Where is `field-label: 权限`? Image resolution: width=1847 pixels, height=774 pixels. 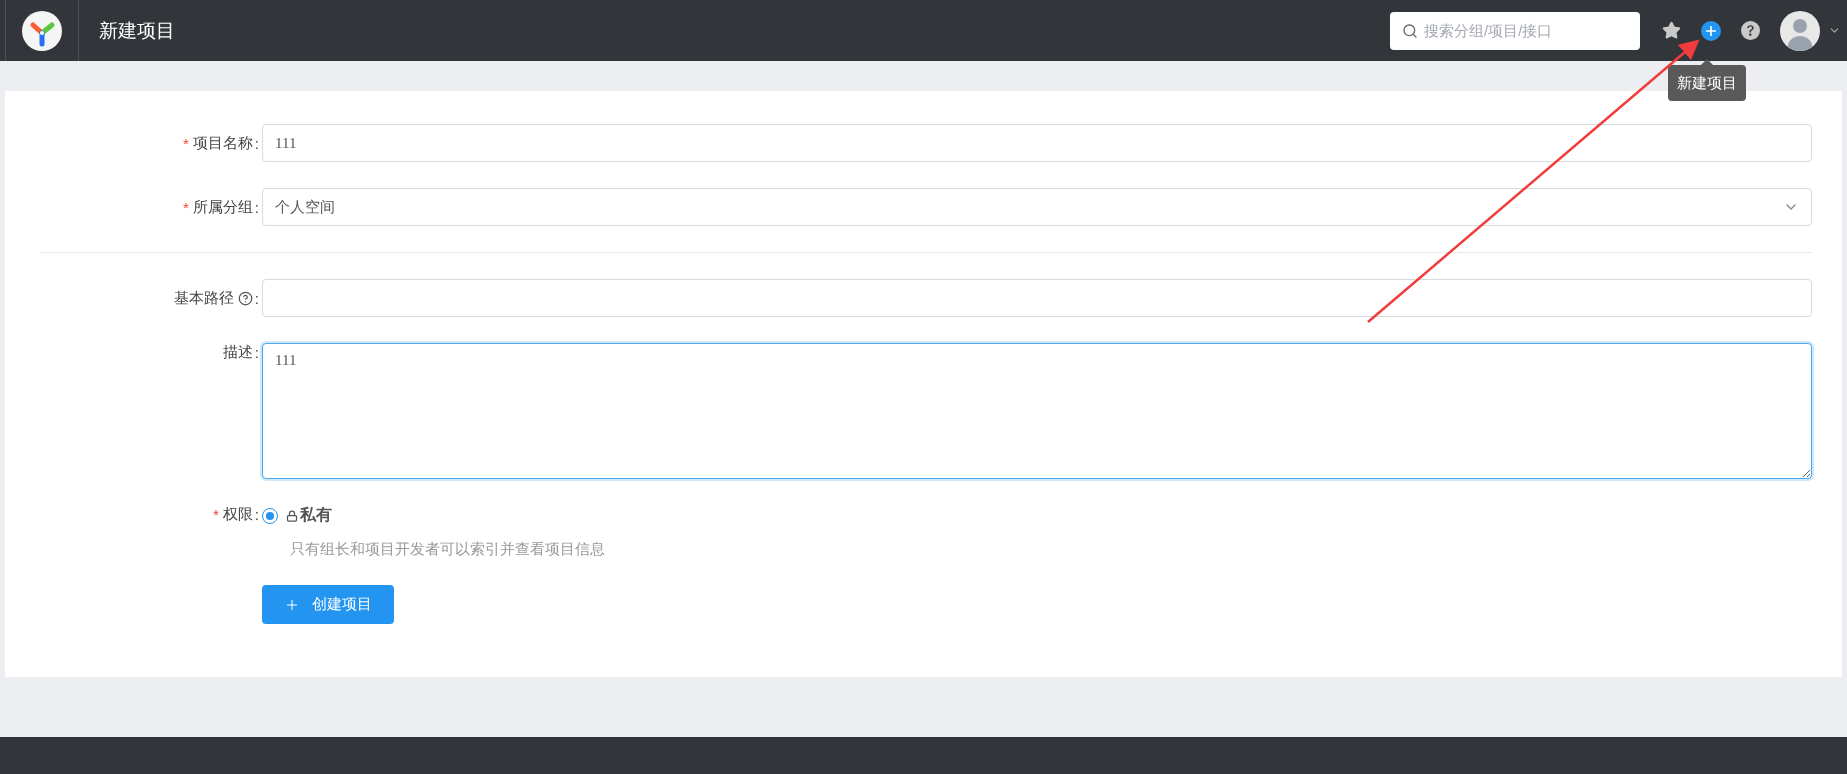
field-label: 权限 is located at coordinates (237, 514).